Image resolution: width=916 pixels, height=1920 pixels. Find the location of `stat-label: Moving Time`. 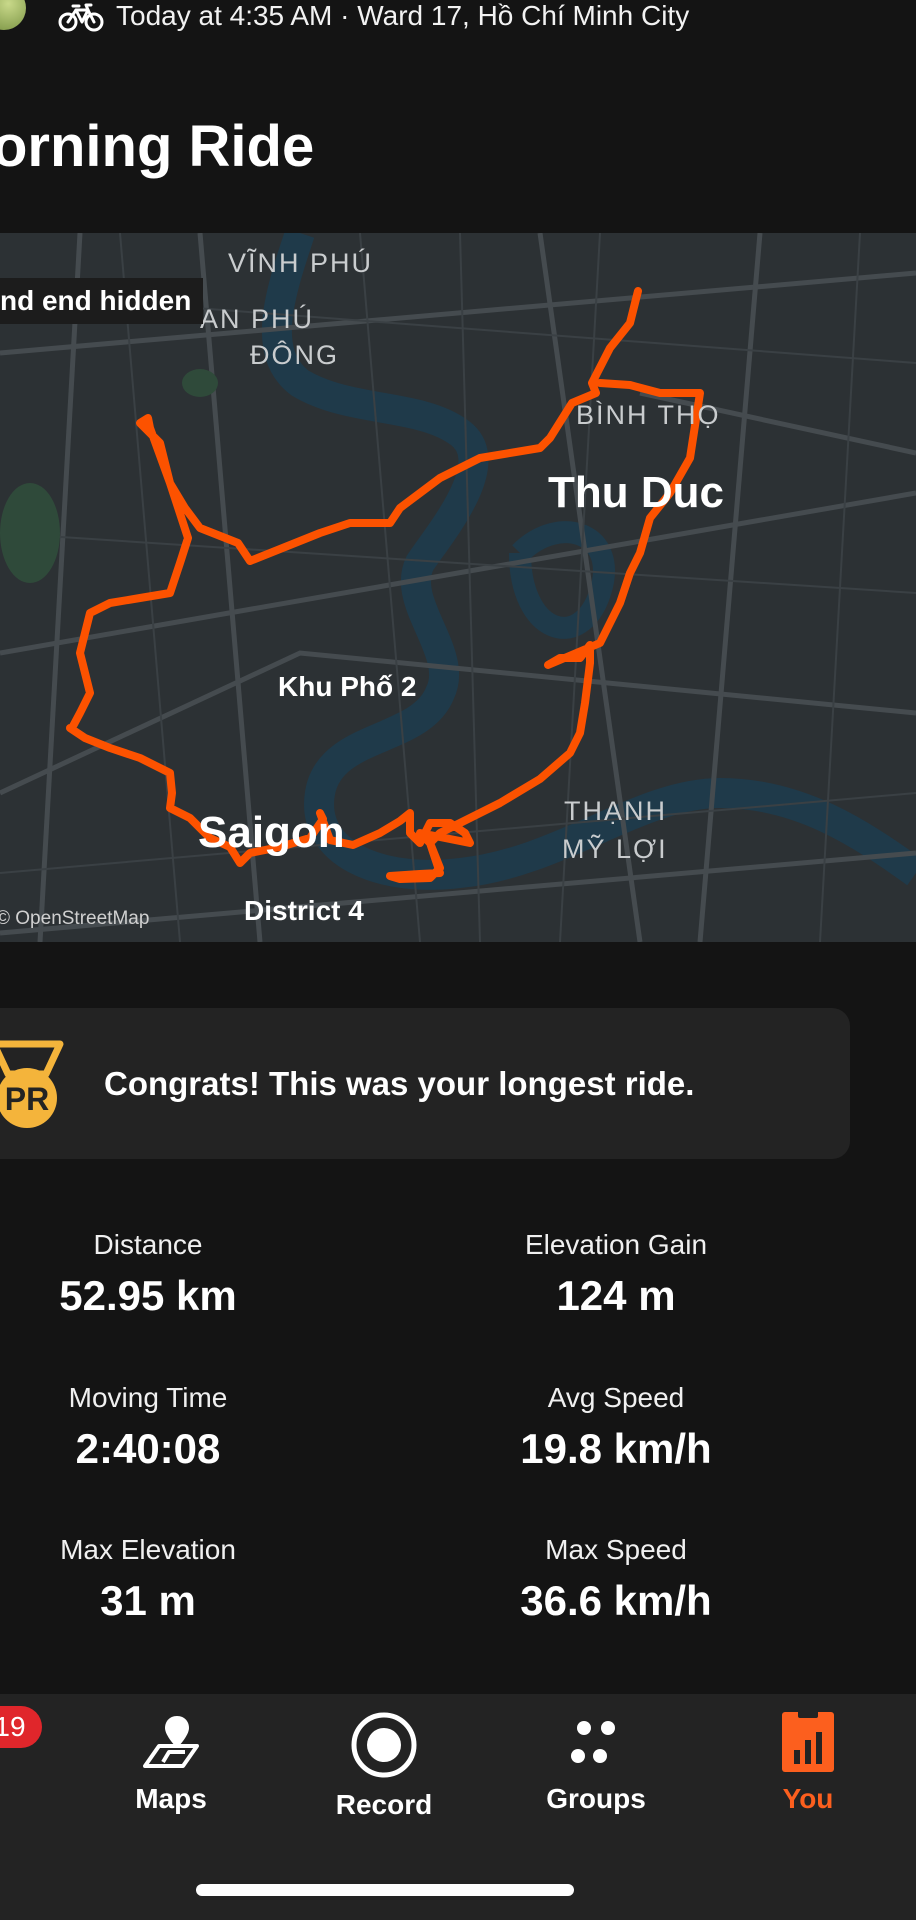

stat-label: Moving Time is located at coordinates (148, 1397).